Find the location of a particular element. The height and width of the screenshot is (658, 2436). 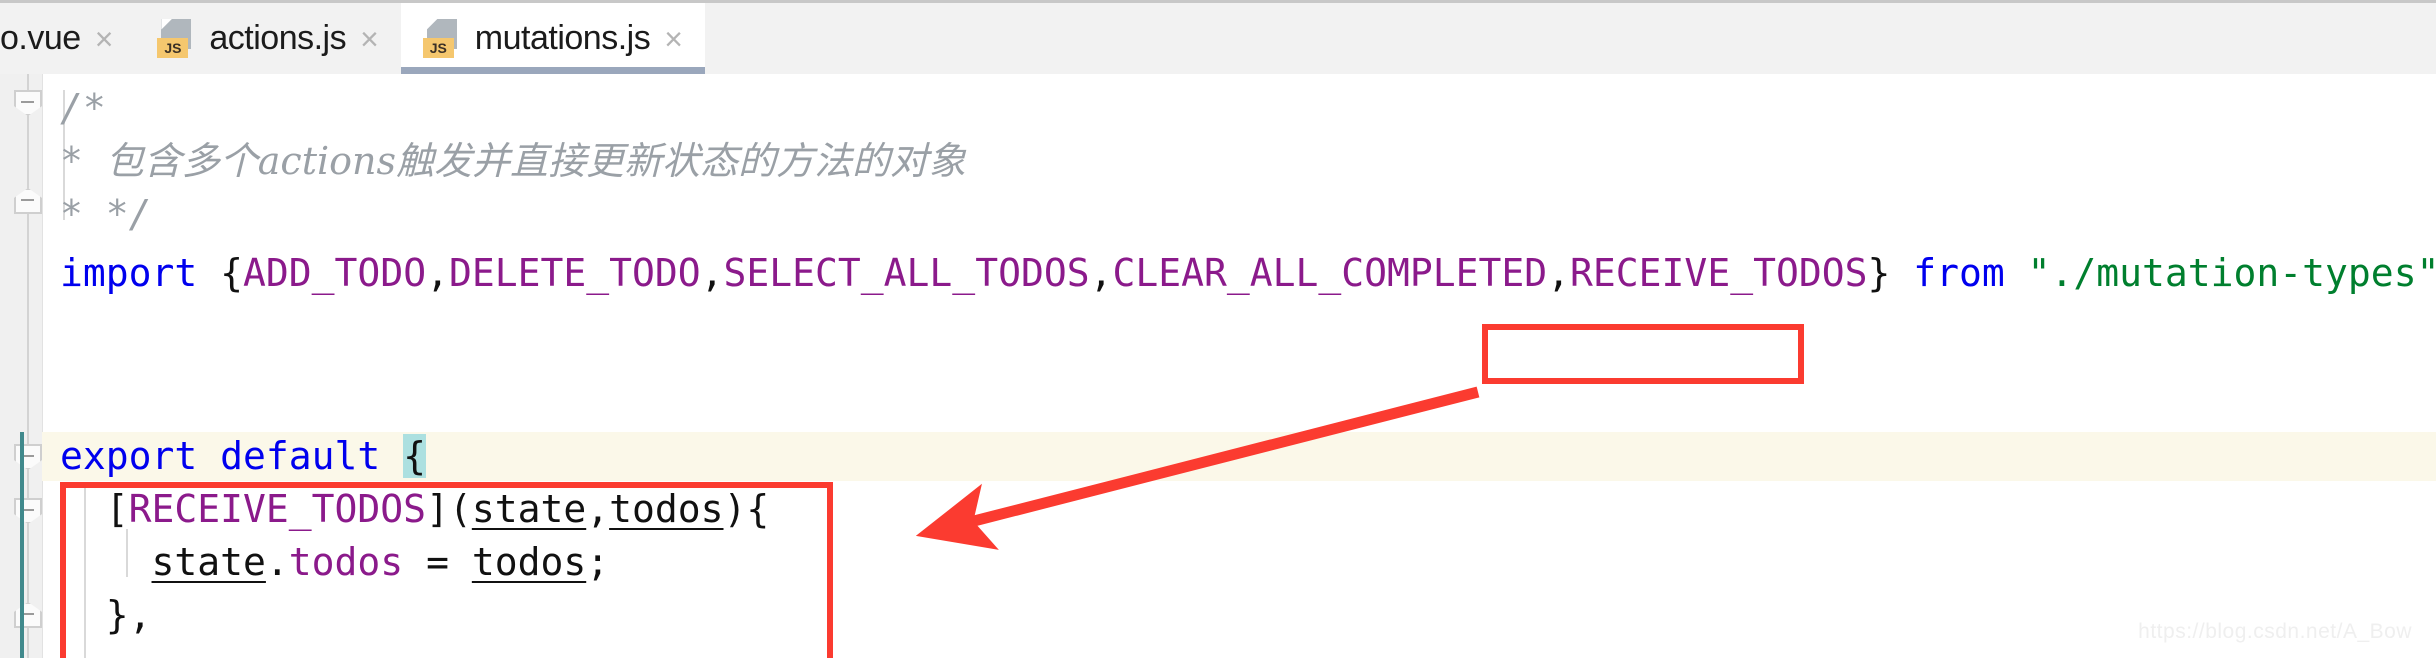

code-token: * is located at coordinates (83, 161).